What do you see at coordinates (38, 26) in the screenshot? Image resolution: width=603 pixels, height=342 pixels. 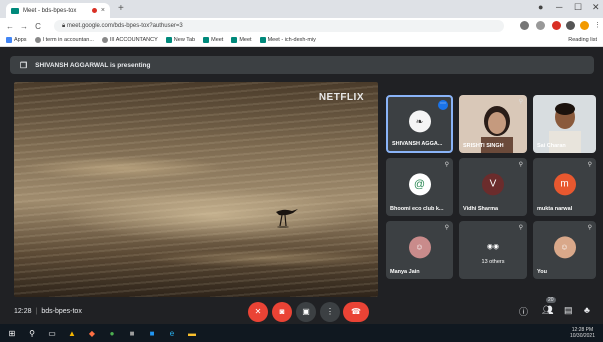 I see `reload-icon: C` at bounding box center [38, 26].